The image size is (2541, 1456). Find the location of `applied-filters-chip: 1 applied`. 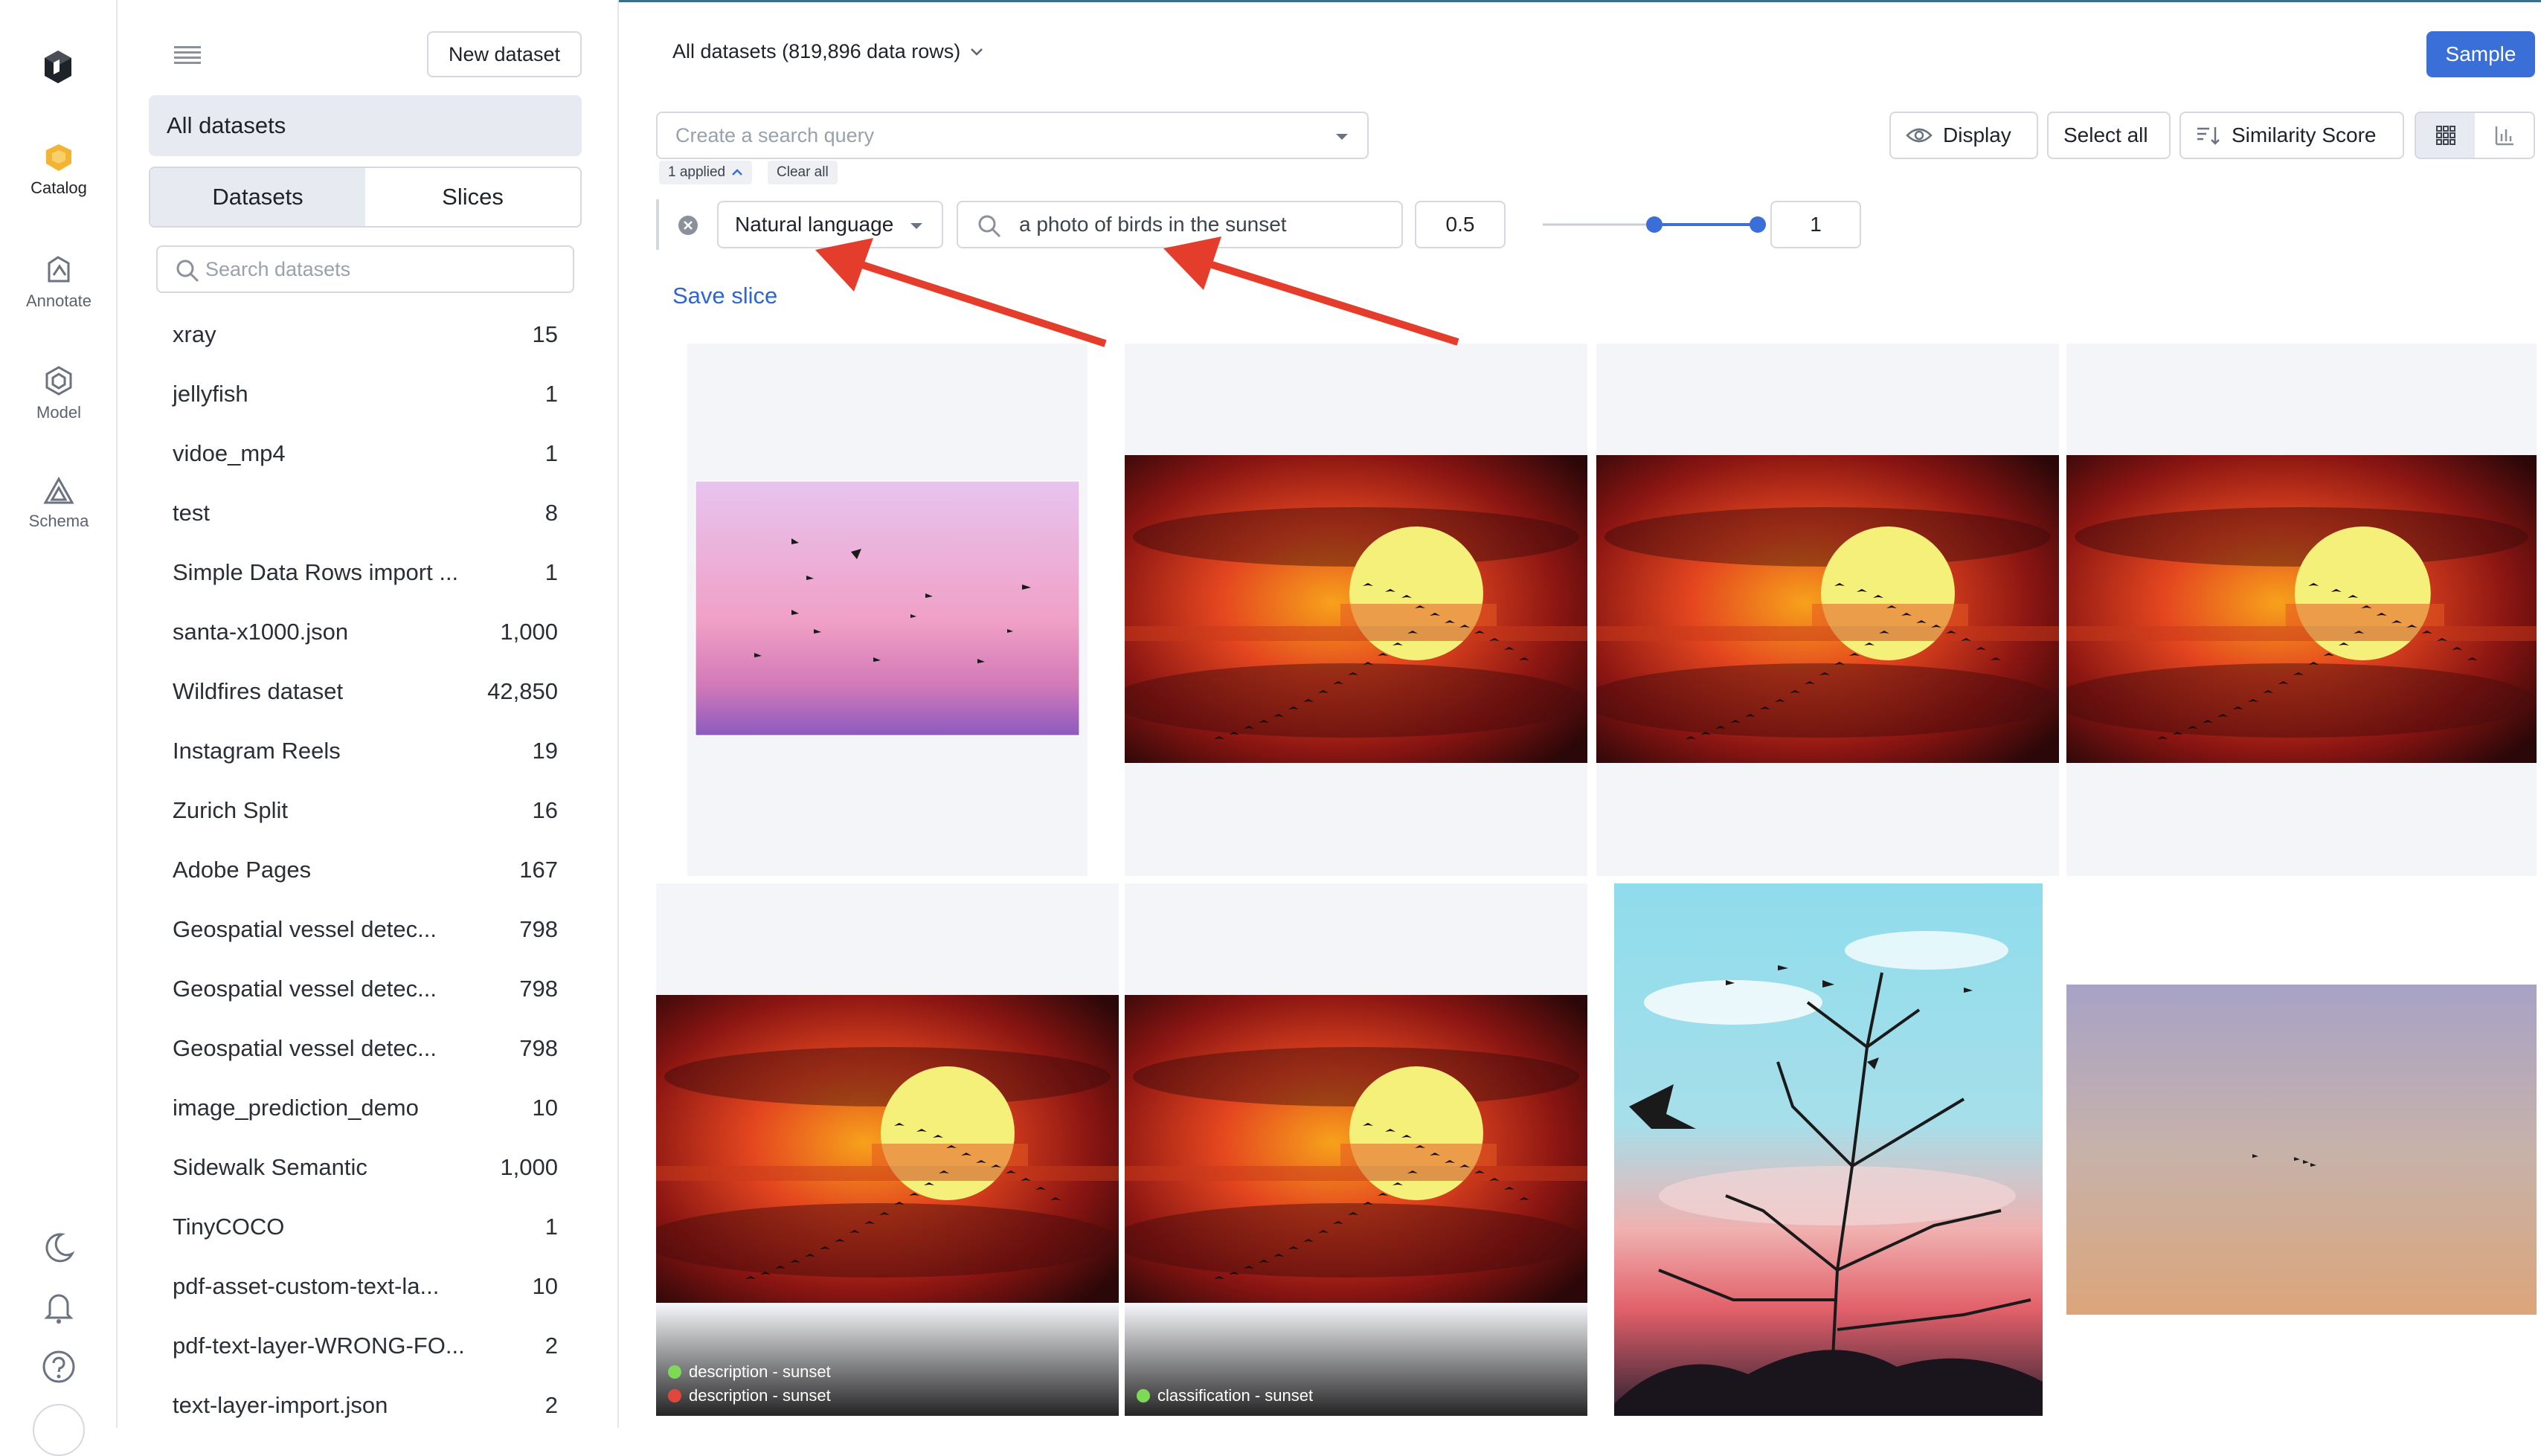

applied-filters-chip: 1 applied is located at coordinates (706, 173).